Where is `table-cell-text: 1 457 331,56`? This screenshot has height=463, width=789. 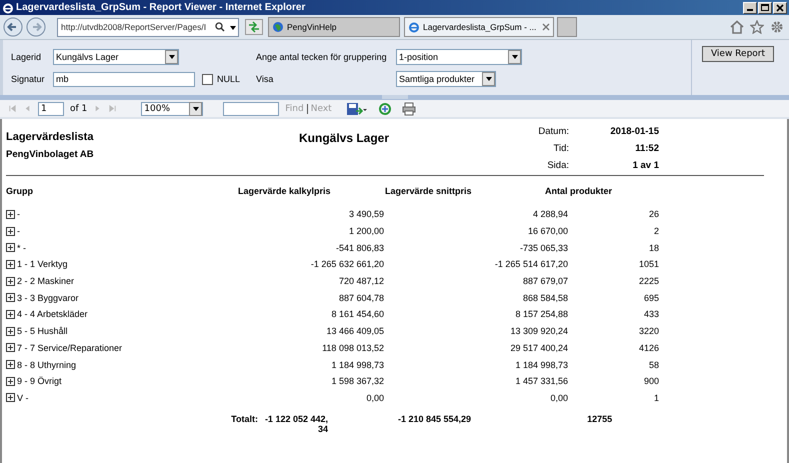 table-cell-text: 1 457 331,56 is located at coordinates (541, 381).